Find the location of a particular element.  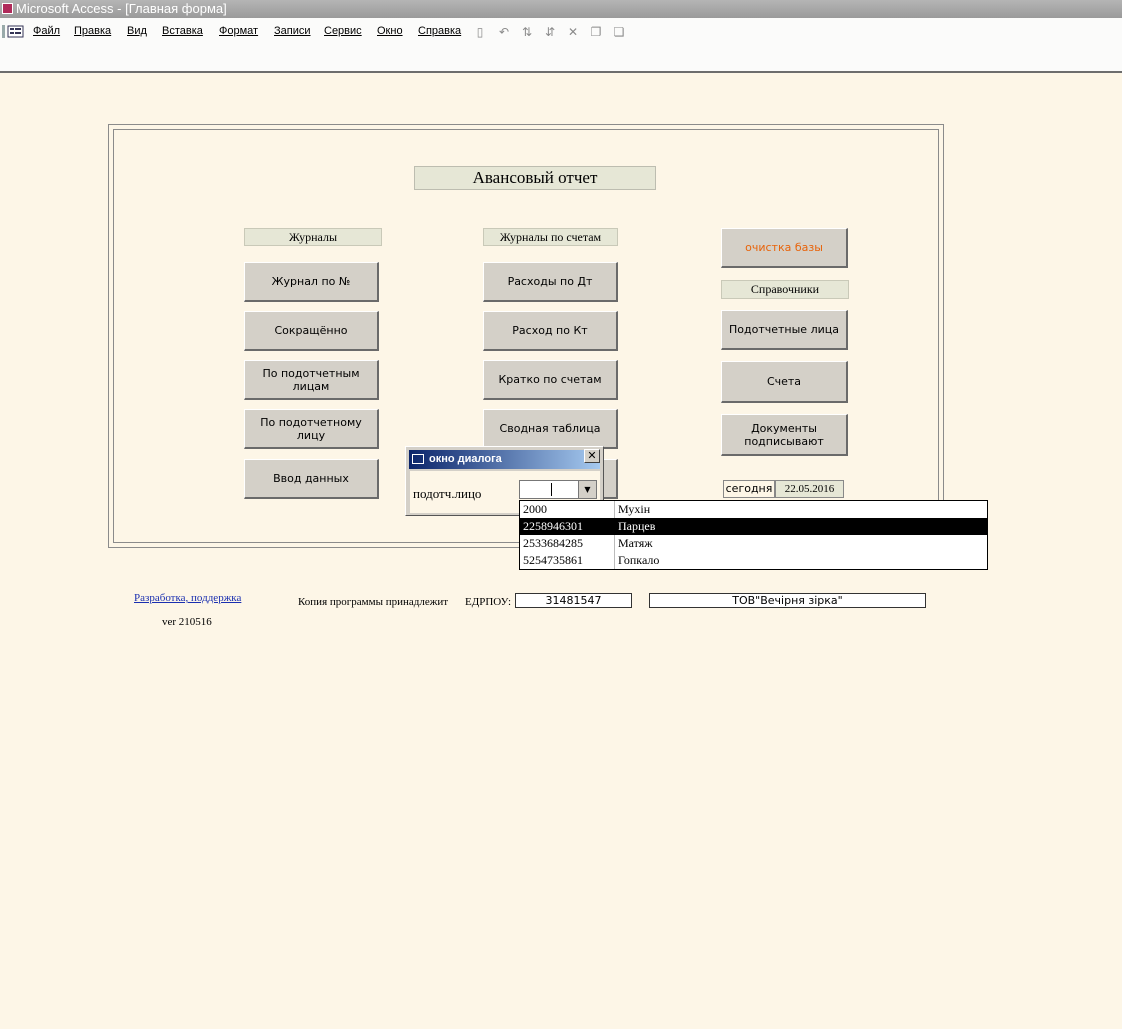

clear-database-button: очистка базы is located at coordinates (784, 248).